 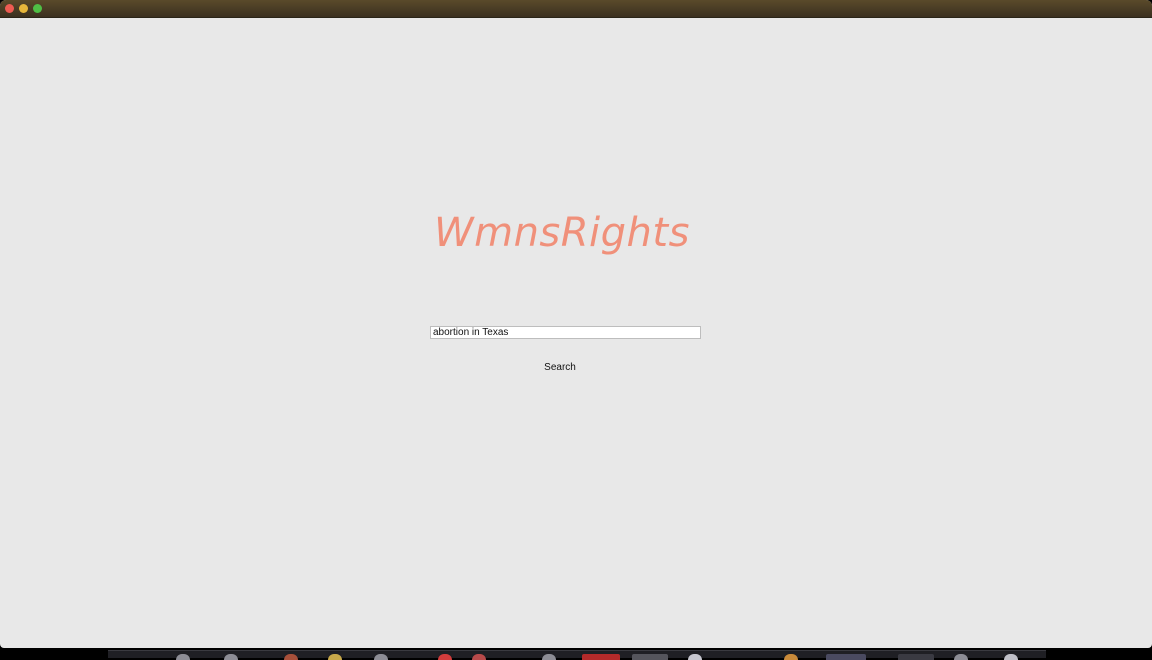 I want to click on title-bar, so click(x=576, y=9).